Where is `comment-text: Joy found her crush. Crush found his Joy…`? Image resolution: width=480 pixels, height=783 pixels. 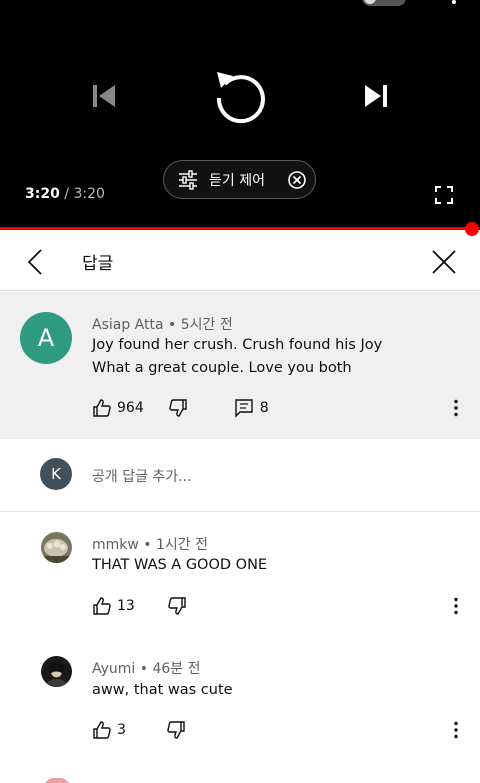
comment-text: Joy found her crush. Crush found his Joy… is located at coordinates (237, 357).